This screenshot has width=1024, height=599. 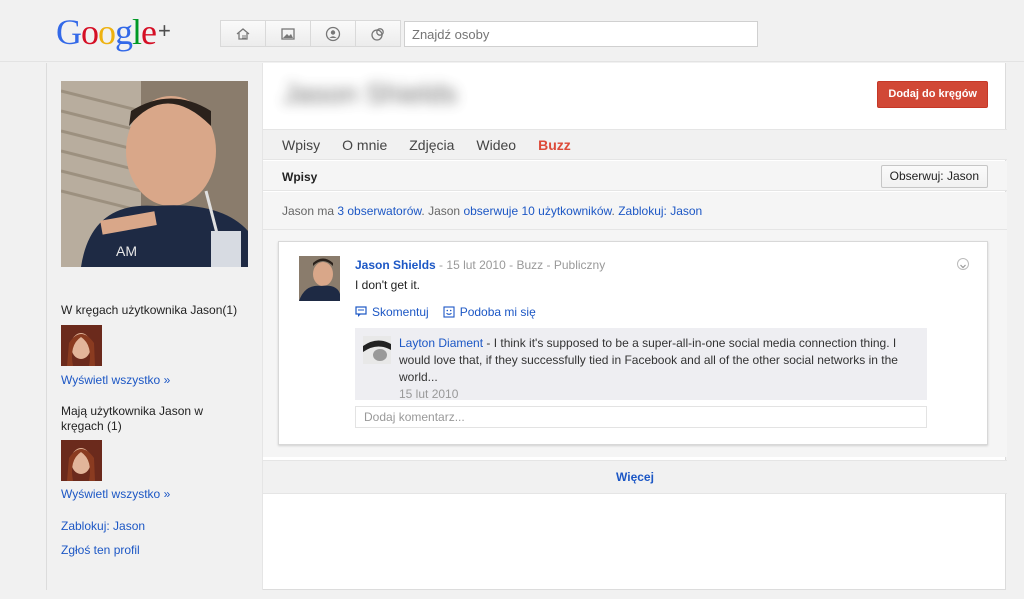 I want to click on section-title: Wpisy, so click(x=300, y=177).